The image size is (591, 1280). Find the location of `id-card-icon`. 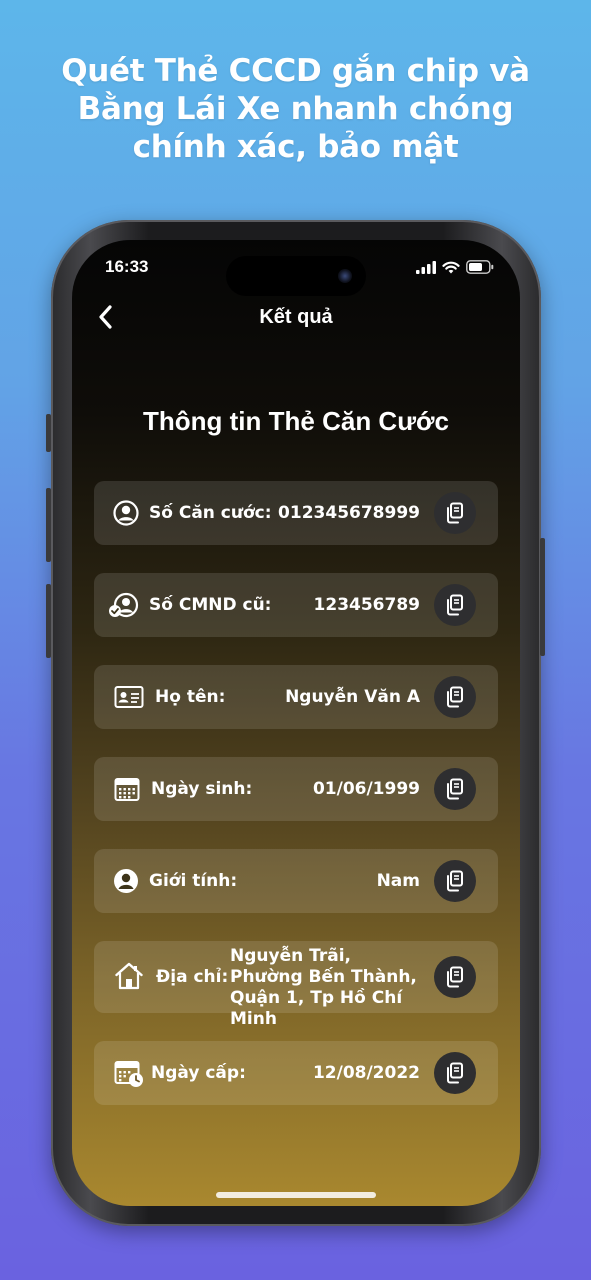

id-card-icon is located at coordinates (129, 697).